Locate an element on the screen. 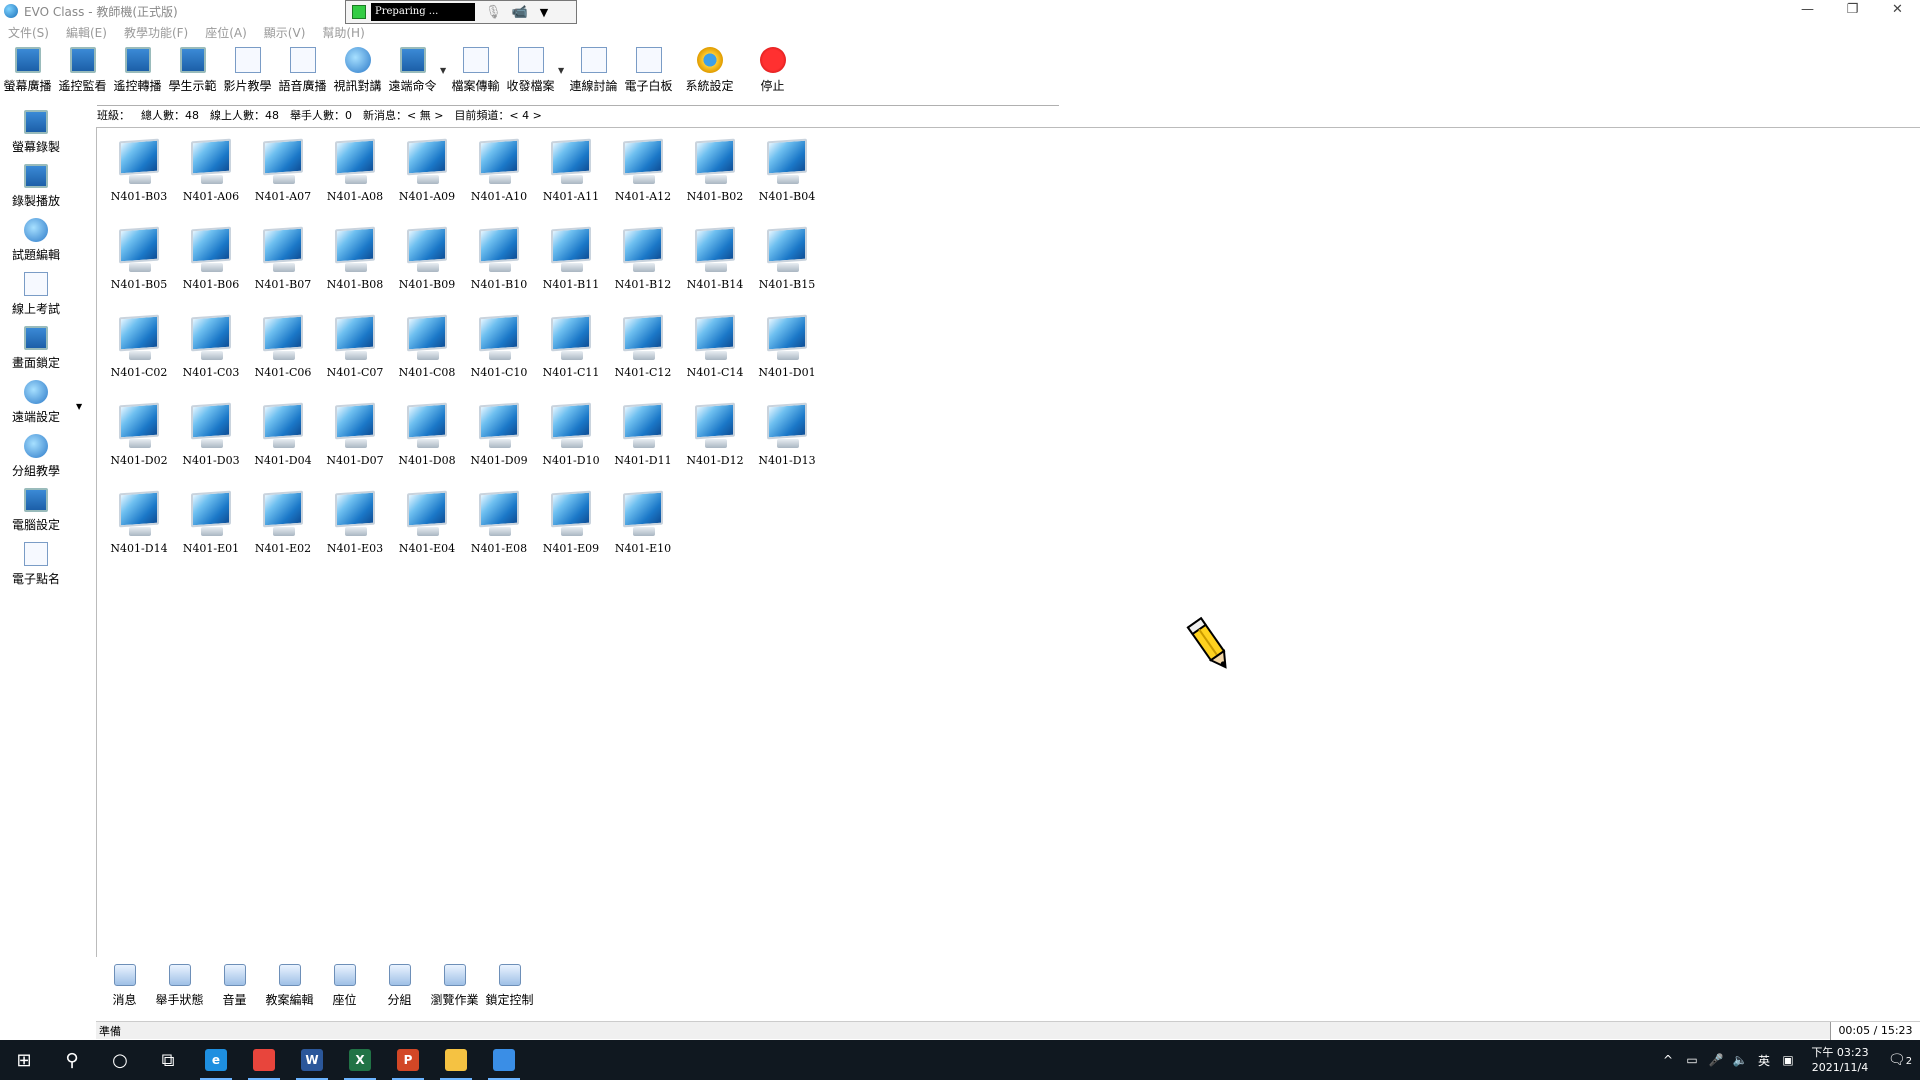 The image size is (1920, 1080). files-dropdown-icon: ▼ is located at coordinates (562, 70).